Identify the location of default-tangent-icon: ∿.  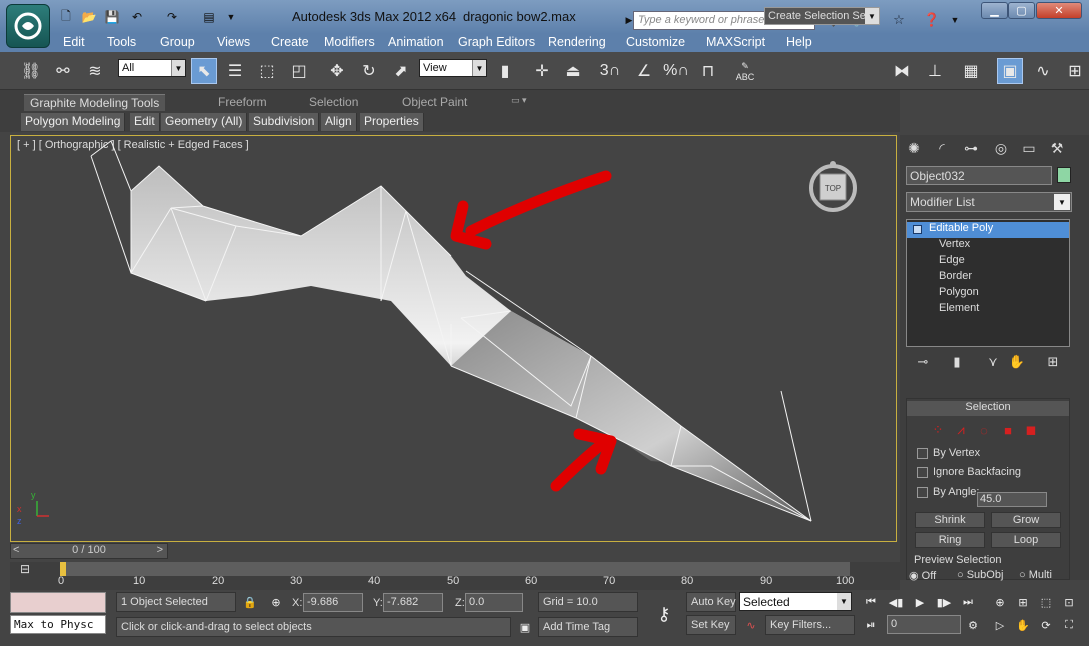
(751, 625).